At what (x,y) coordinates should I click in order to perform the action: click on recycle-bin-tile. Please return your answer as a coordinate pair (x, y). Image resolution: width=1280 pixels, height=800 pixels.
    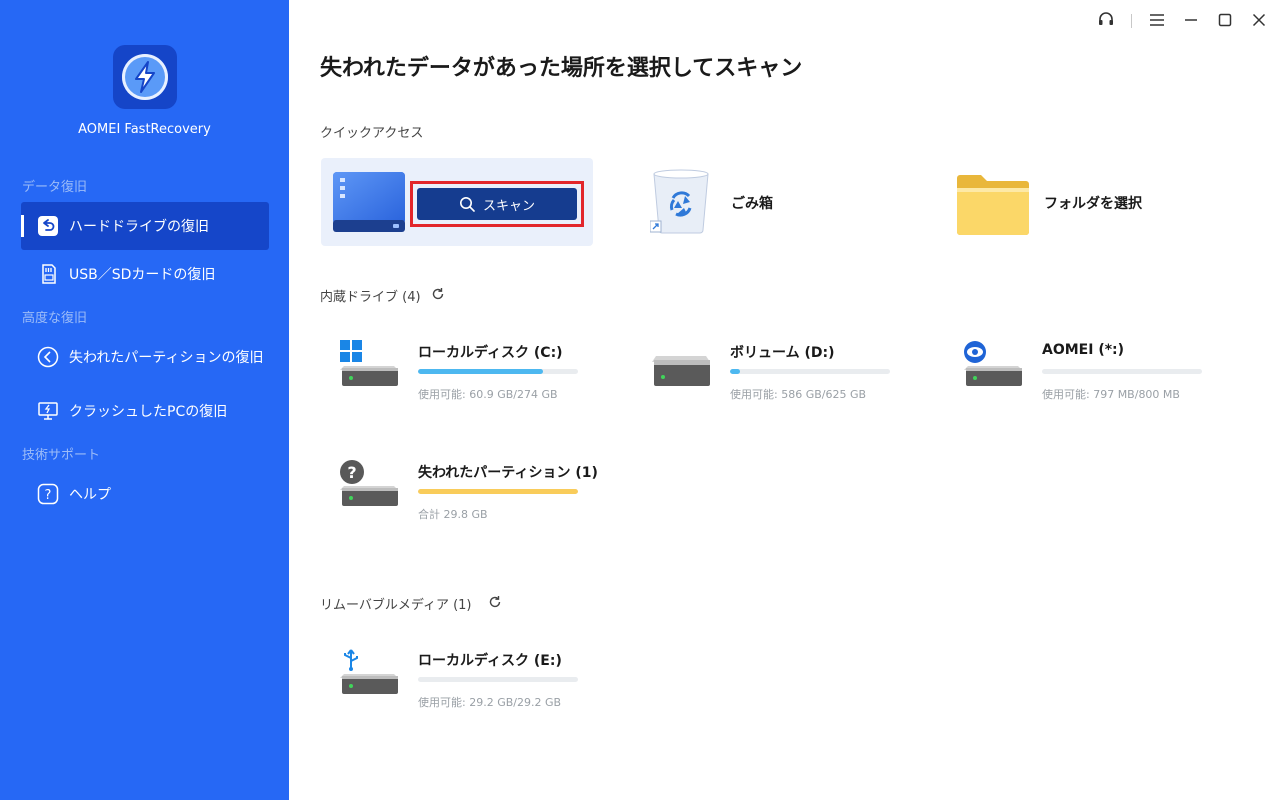
    Looking at the image, I should click on (681, 201).